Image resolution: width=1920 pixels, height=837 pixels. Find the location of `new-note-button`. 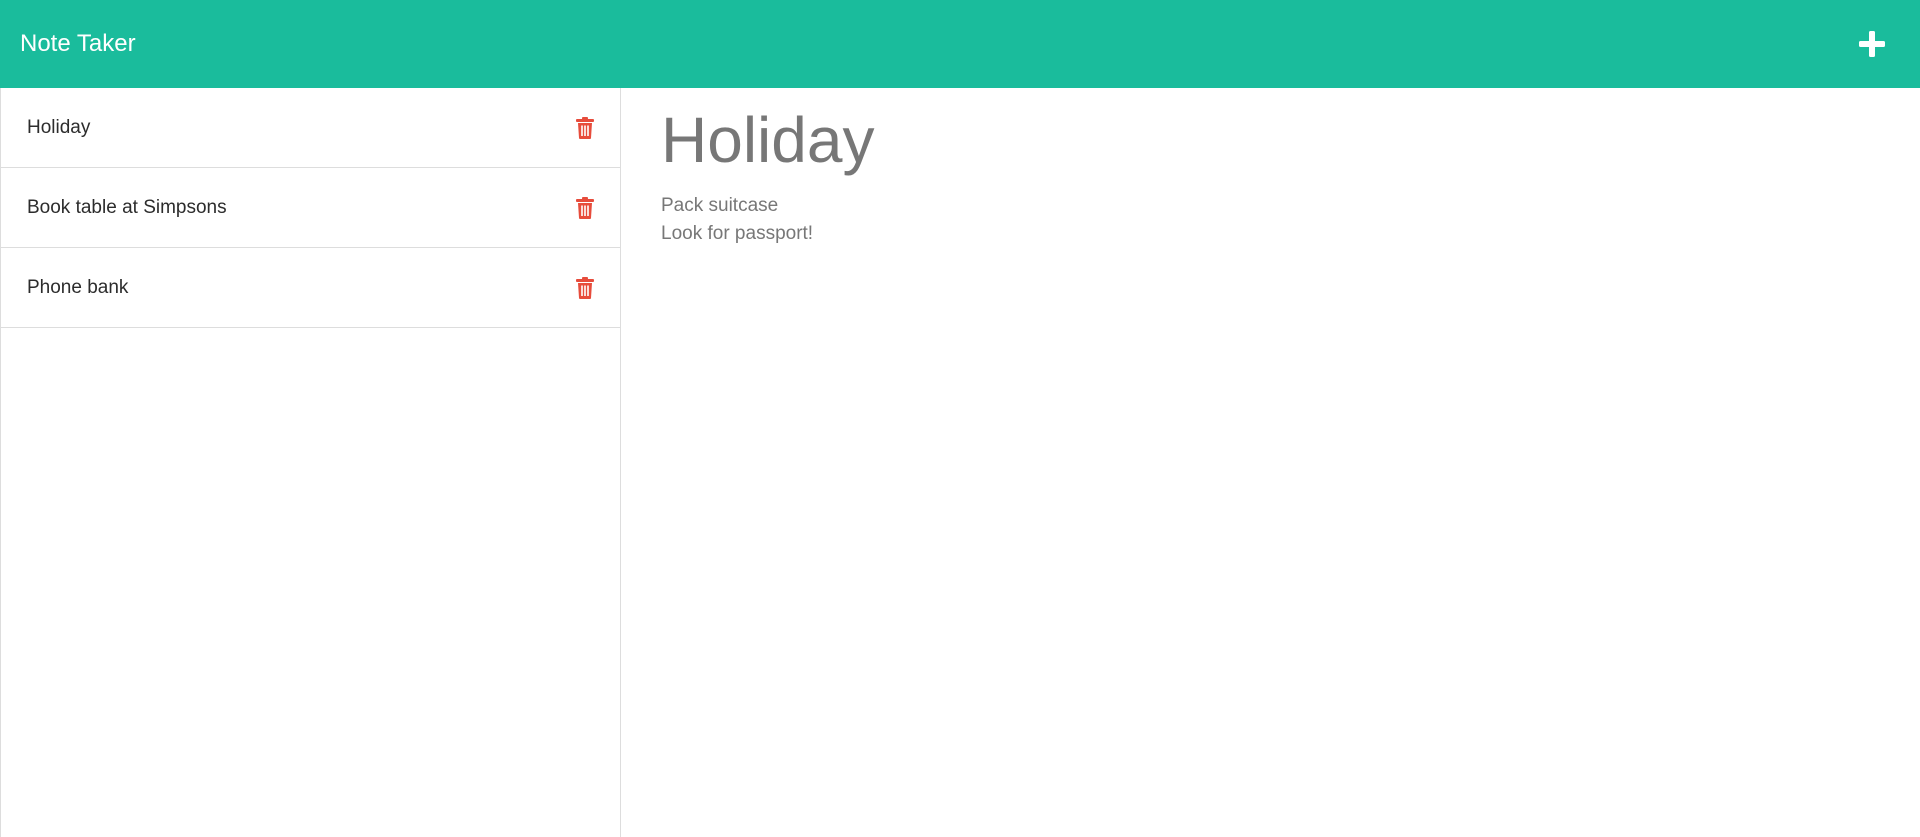

new-note-button is located at coordinates (1872, 44).